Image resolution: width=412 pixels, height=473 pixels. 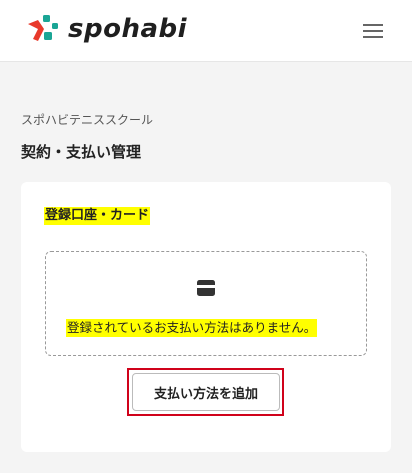 What do you see at coordinates (192, 328) in the screenshot?
I see `empty-payment-message: 登録されているお支払い方法はありません。` at bounding box center [192, 328].